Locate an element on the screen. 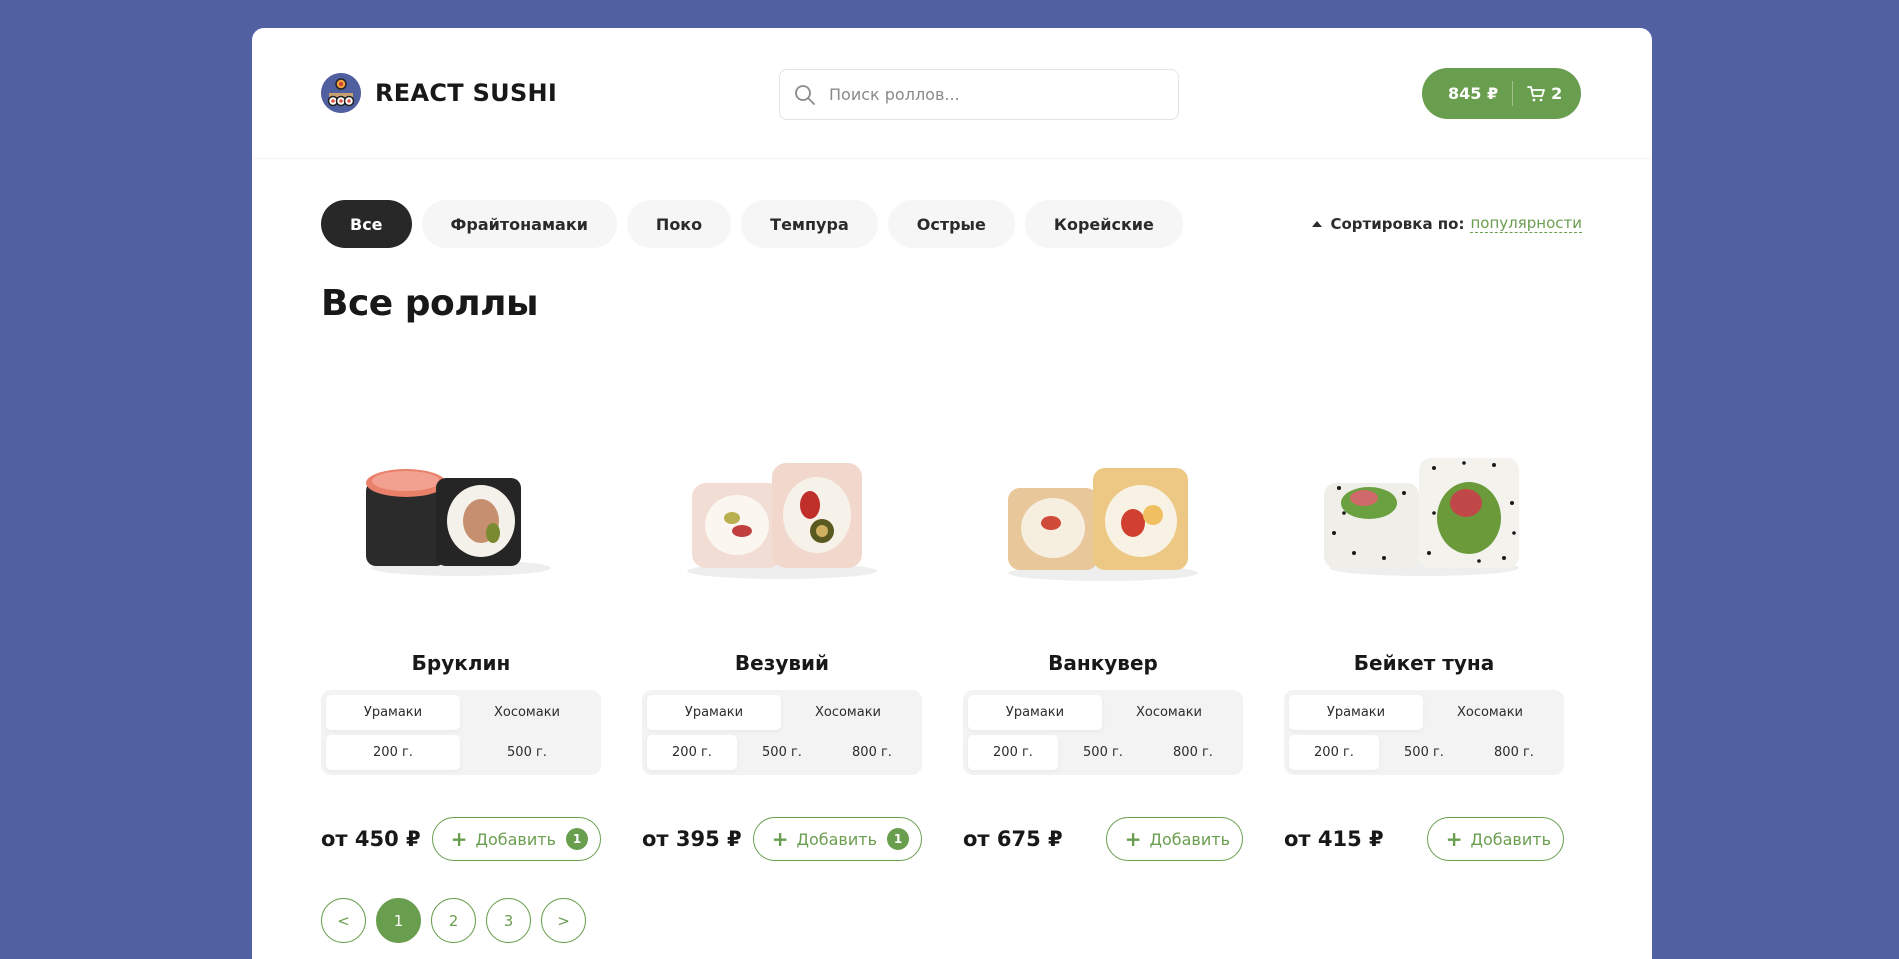 The image size is (1899, 959). sort: Сортировка по: популярности is located at coordinates (1447, 223).